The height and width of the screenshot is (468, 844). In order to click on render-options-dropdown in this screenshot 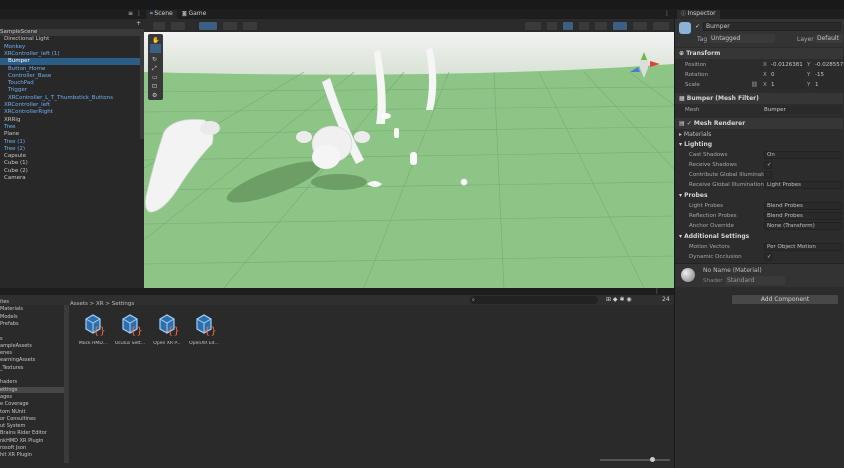, I will do `click(178, 26)`.